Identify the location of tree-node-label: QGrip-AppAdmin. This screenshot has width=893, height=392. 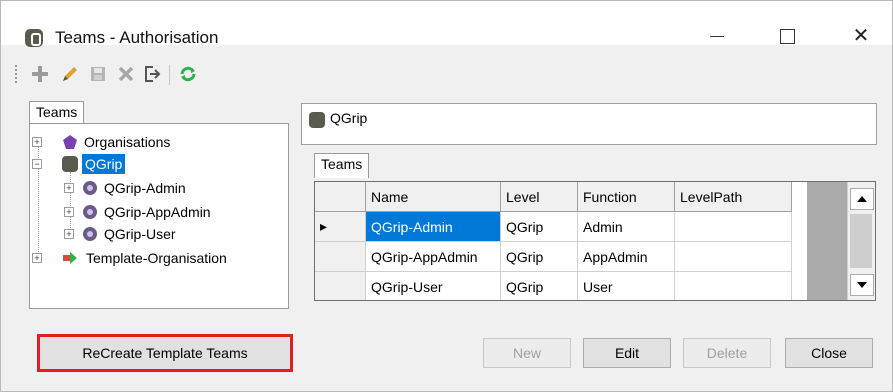
(157, 212).